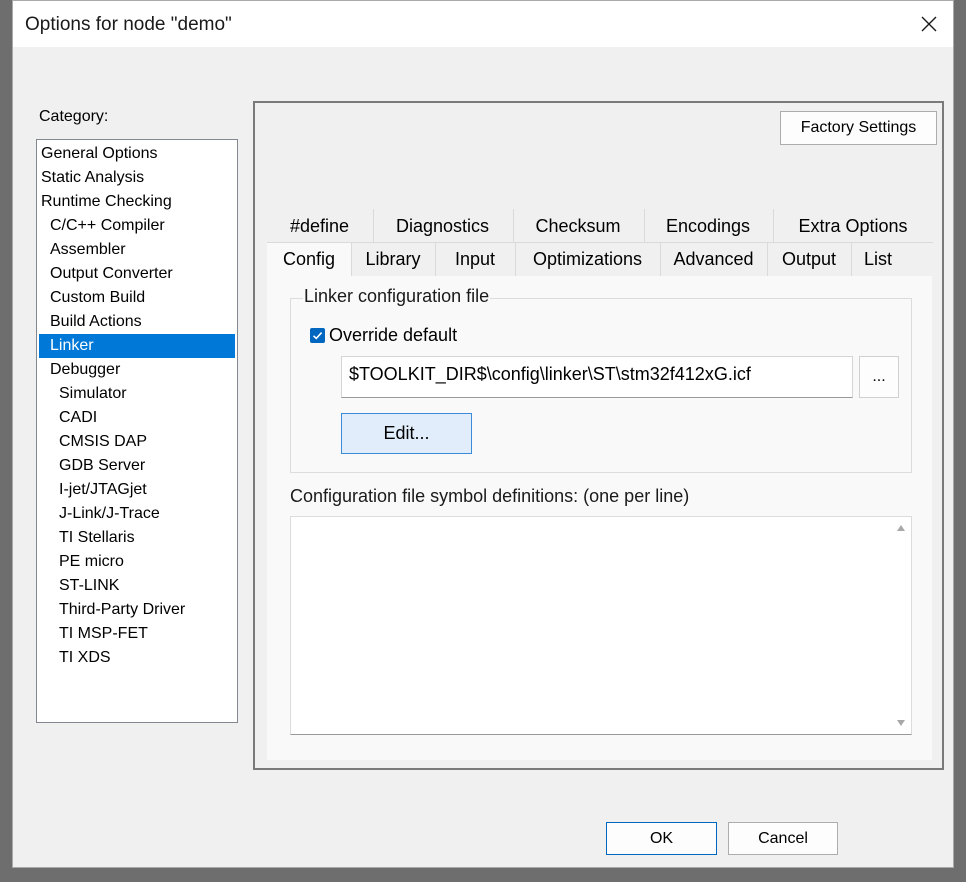 This screenshot has width=966, height=882. I want to click on factory-settings-button: Factory Settings, so click(858, 128).